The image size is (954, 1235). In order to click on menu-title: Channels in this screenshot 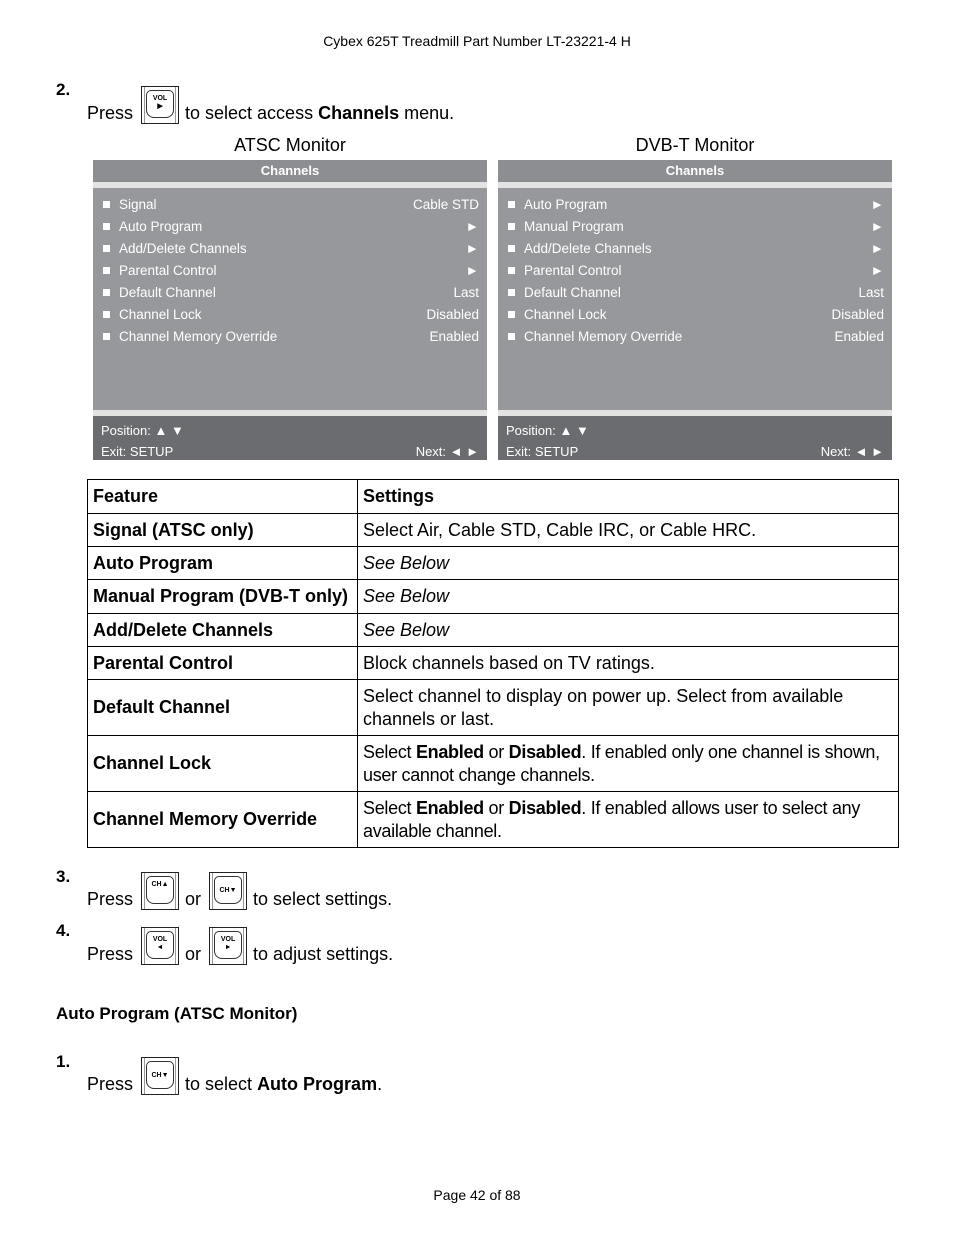, I will do `click(290, 171)`.